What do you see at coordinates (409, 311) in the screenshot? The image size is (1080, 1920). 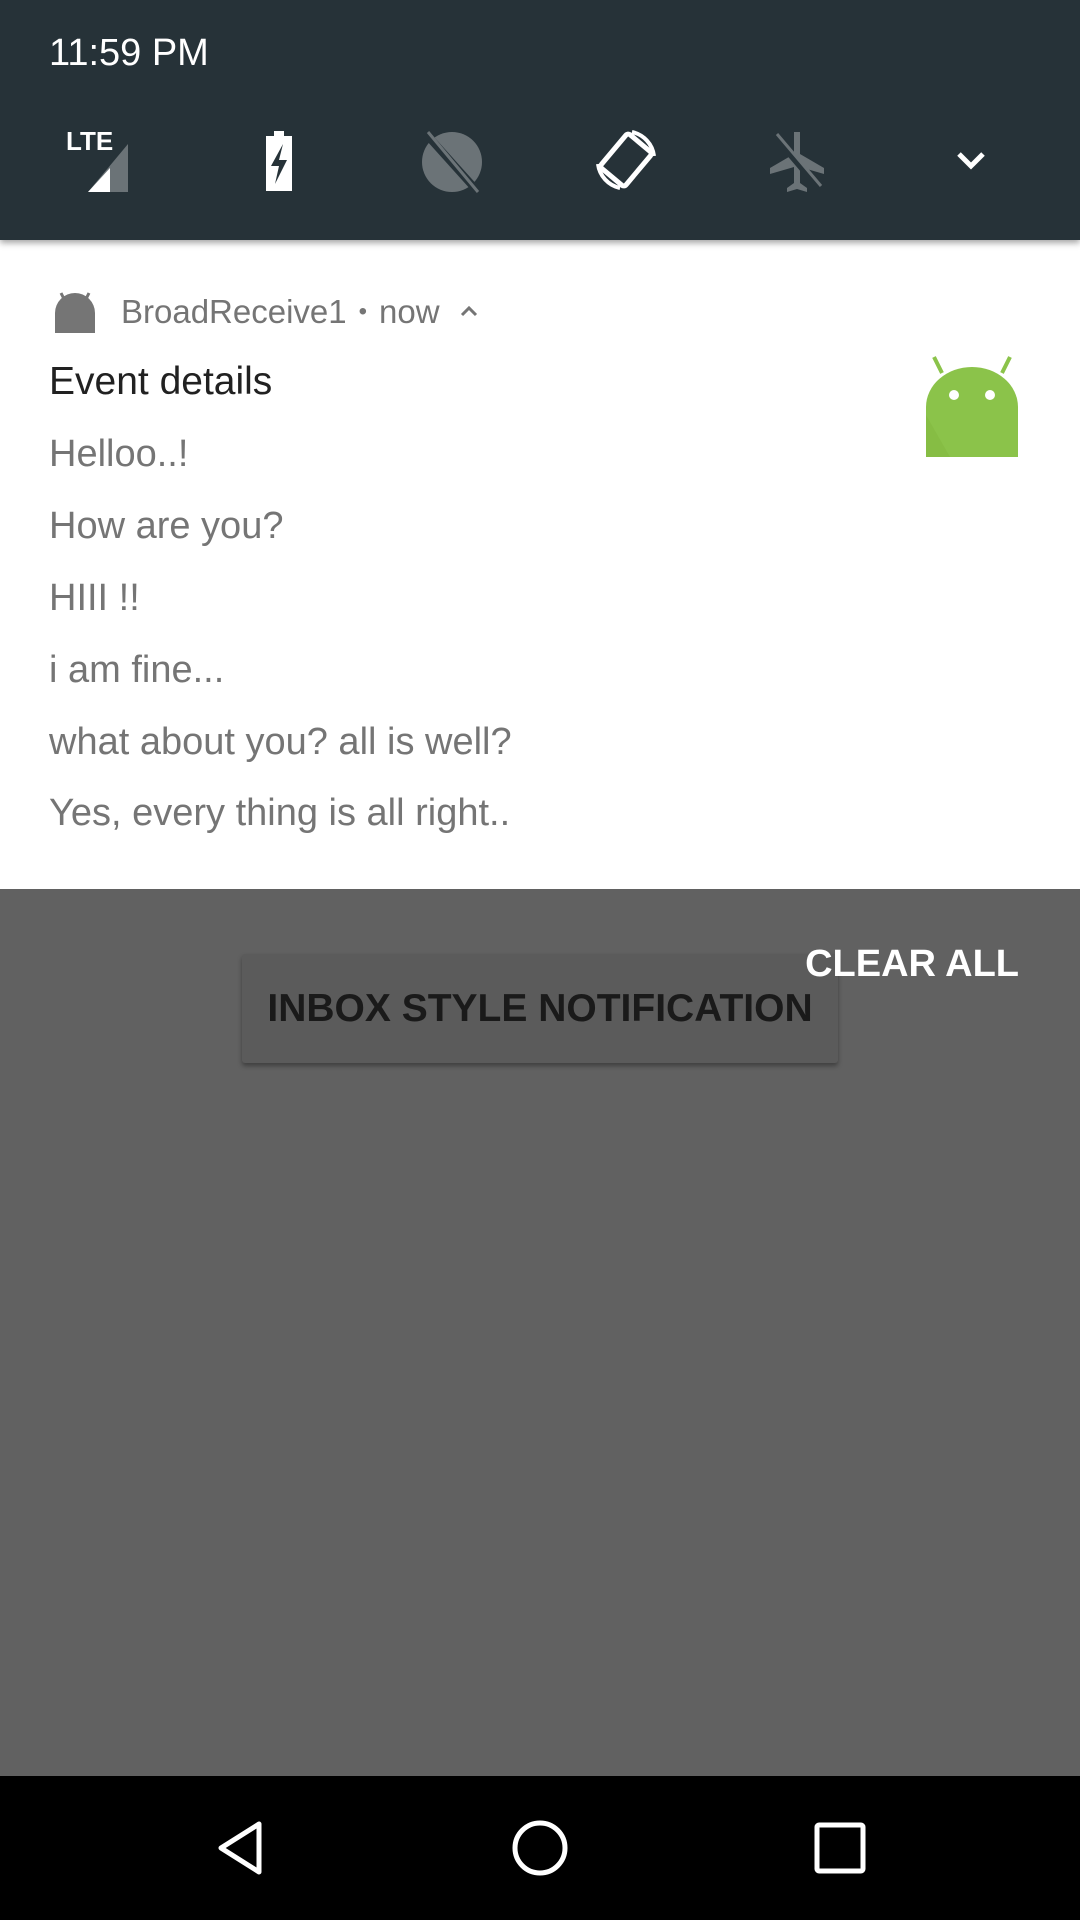 I see `notification-time: now` at bounding box center [409, 311].